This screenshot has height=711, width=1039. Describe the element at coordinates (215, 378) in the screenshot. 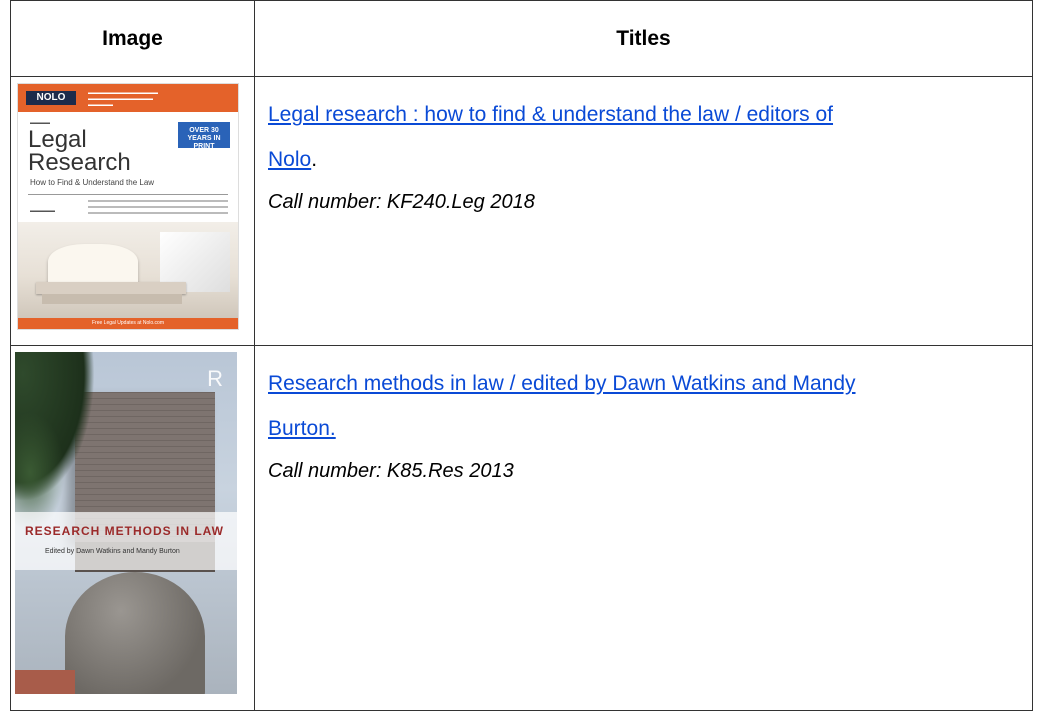

I see `routledge-logo: R` at that location.